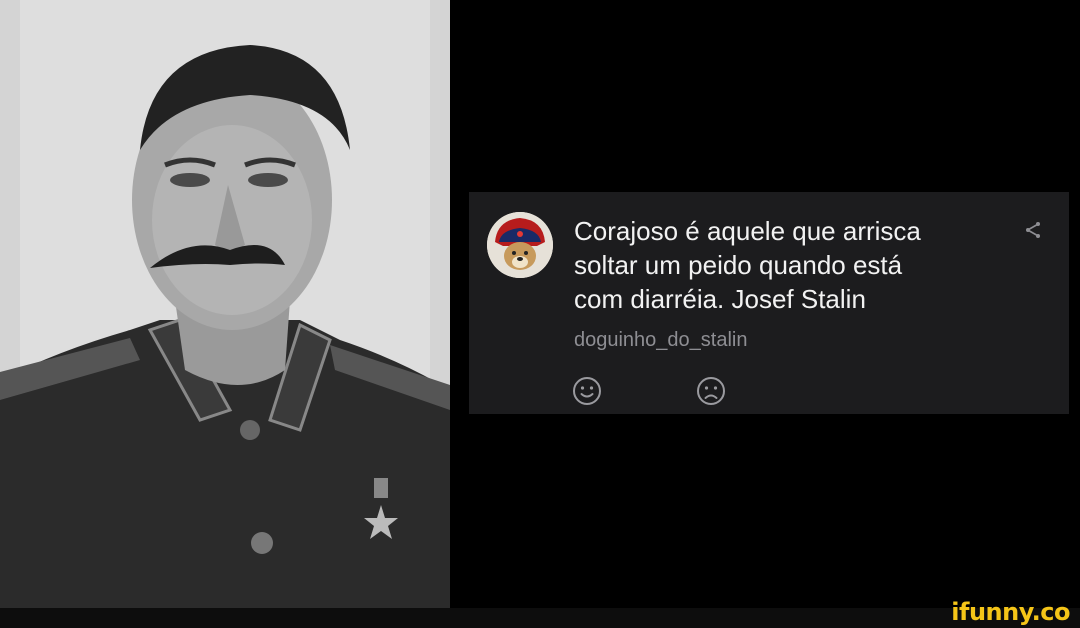 Image resolution: width=1080 pixels, height=628 pixels. I want to click on frown-icon-glyph, so click(711, 391).